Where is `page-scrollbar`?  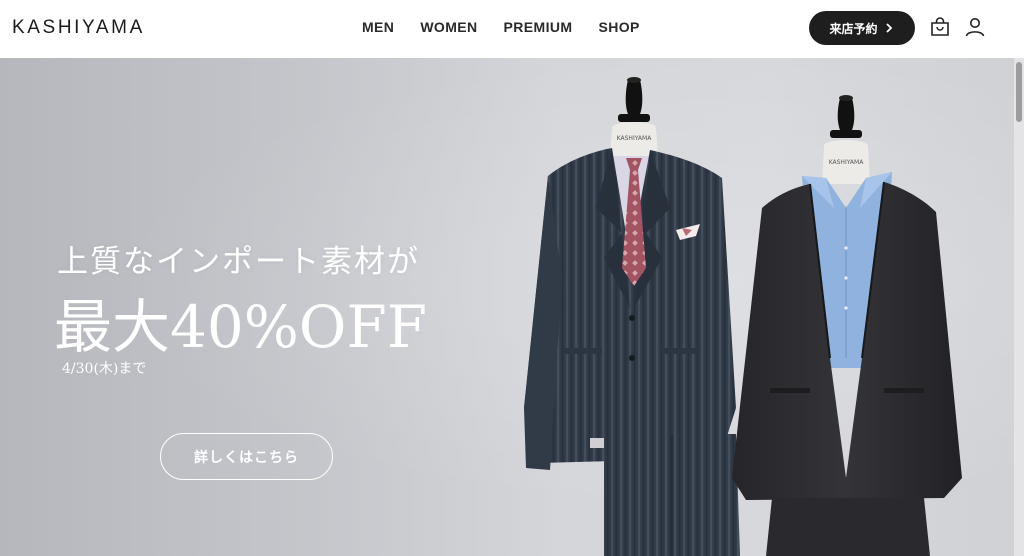
page-scrollbar is located at coordinates (1019, 307).